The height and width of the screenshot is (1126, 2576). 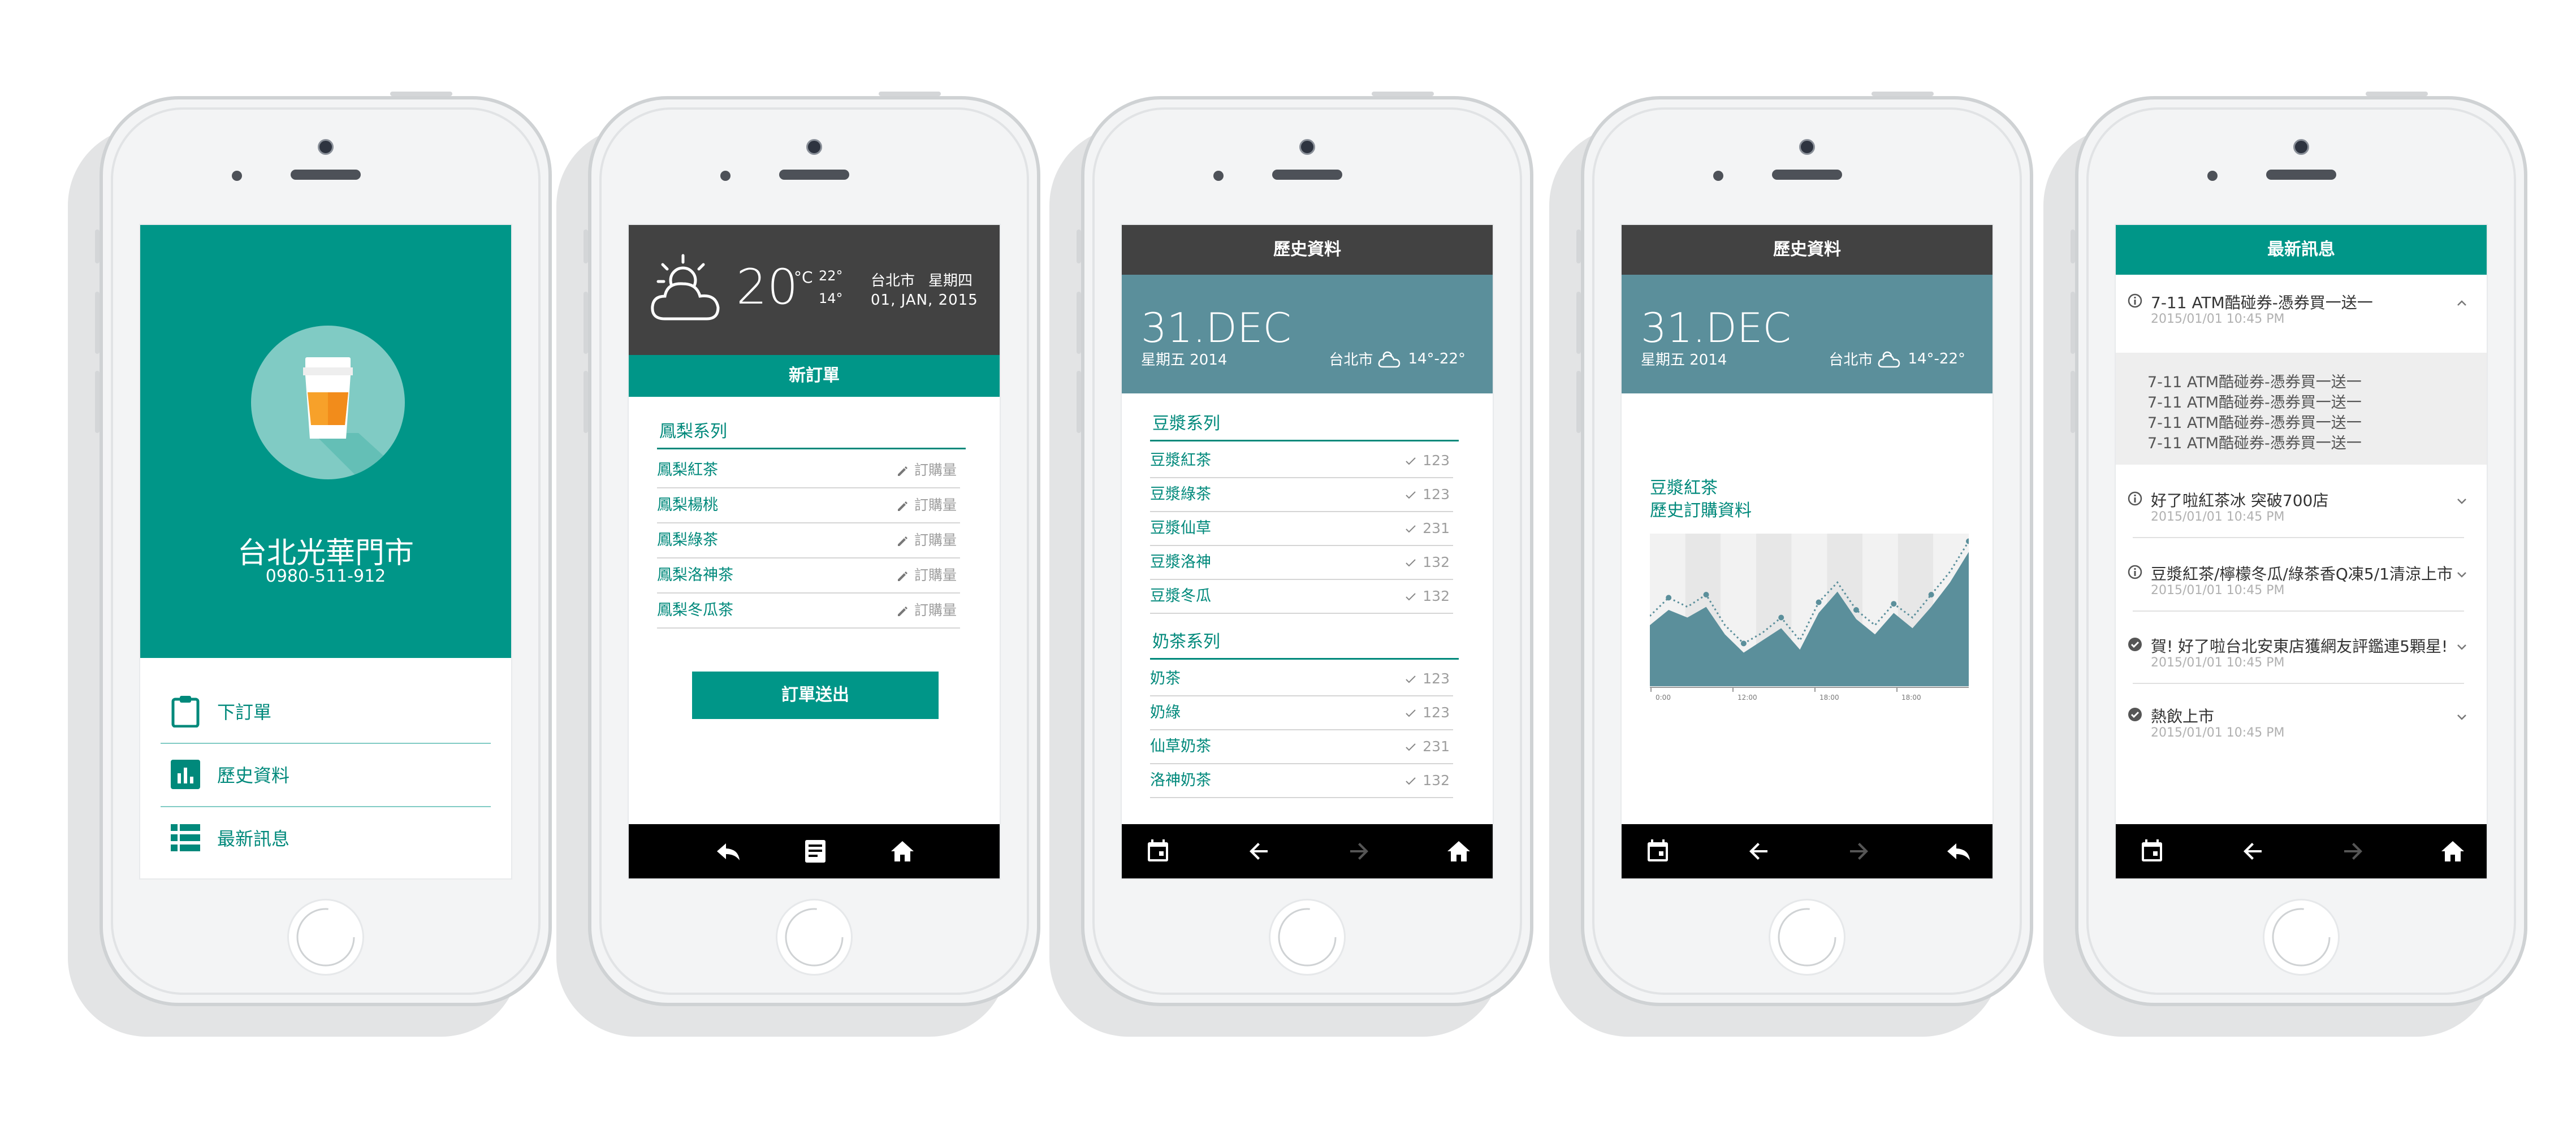 I want to click on power-button, so click(x=2397, y=94).